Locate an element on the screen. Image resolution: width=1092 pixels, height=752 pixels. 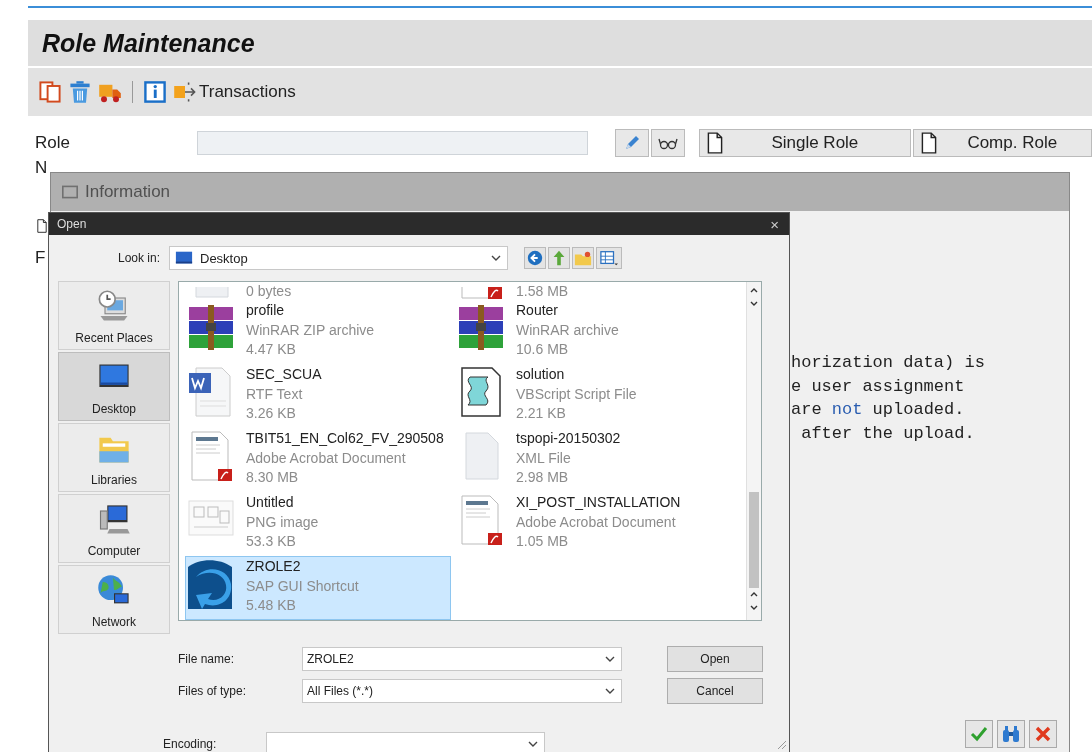
message-text: after the upload. is located at coordinates (888, 433).